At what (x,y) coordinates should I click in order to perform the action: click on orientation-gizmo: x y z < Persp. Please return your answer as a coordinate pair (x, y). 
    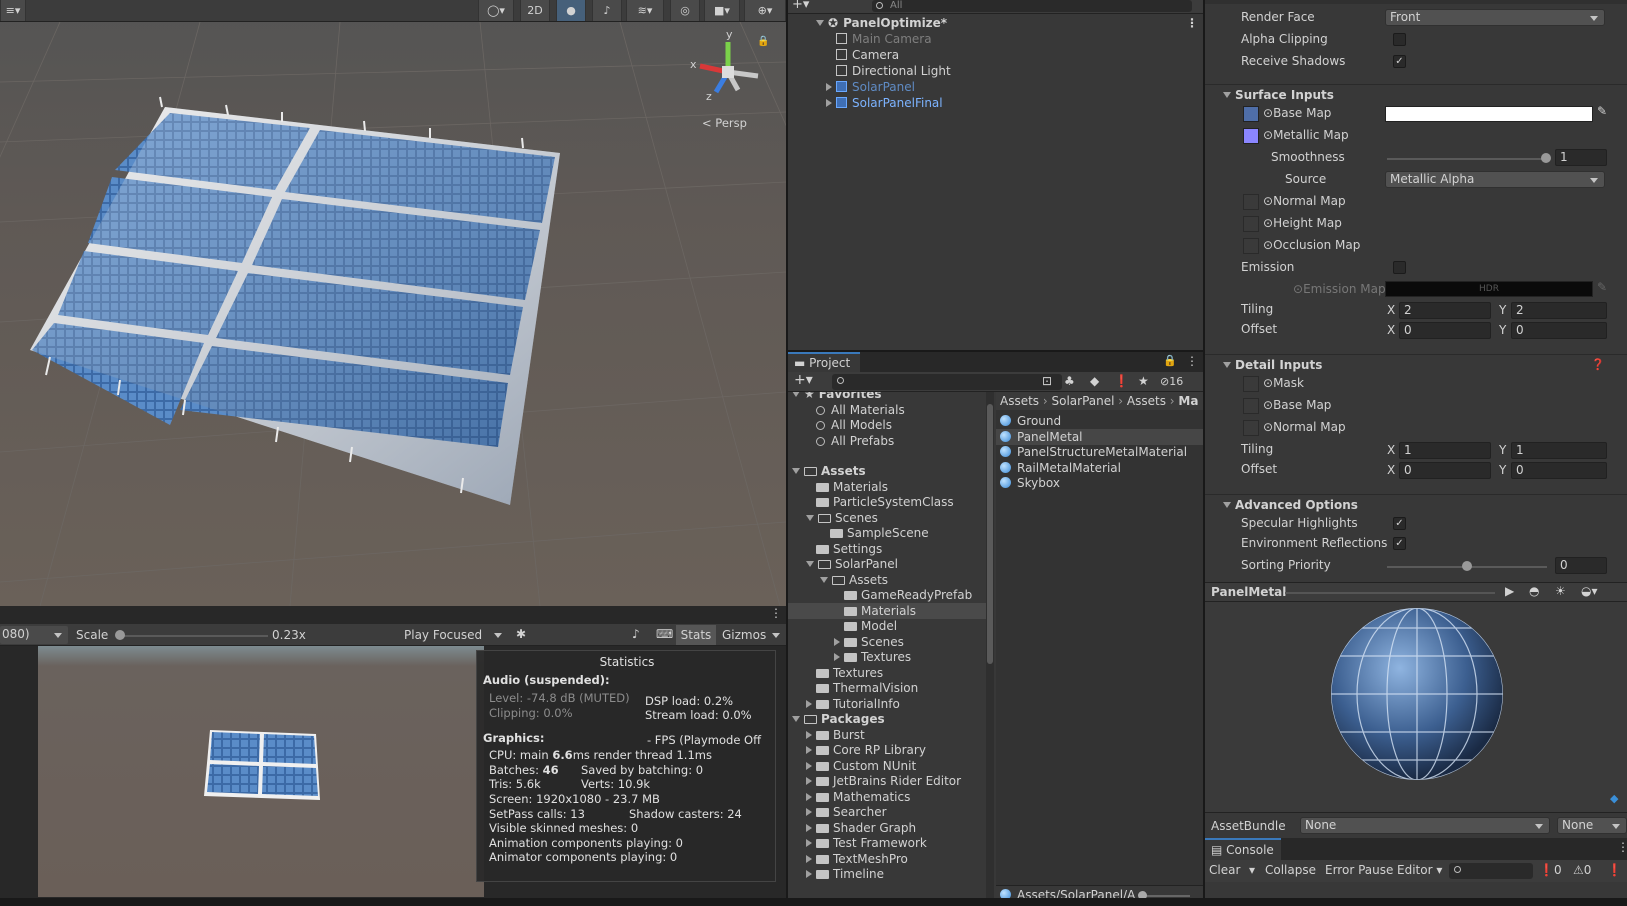
    Looking at the image, I should click on (726, 79).